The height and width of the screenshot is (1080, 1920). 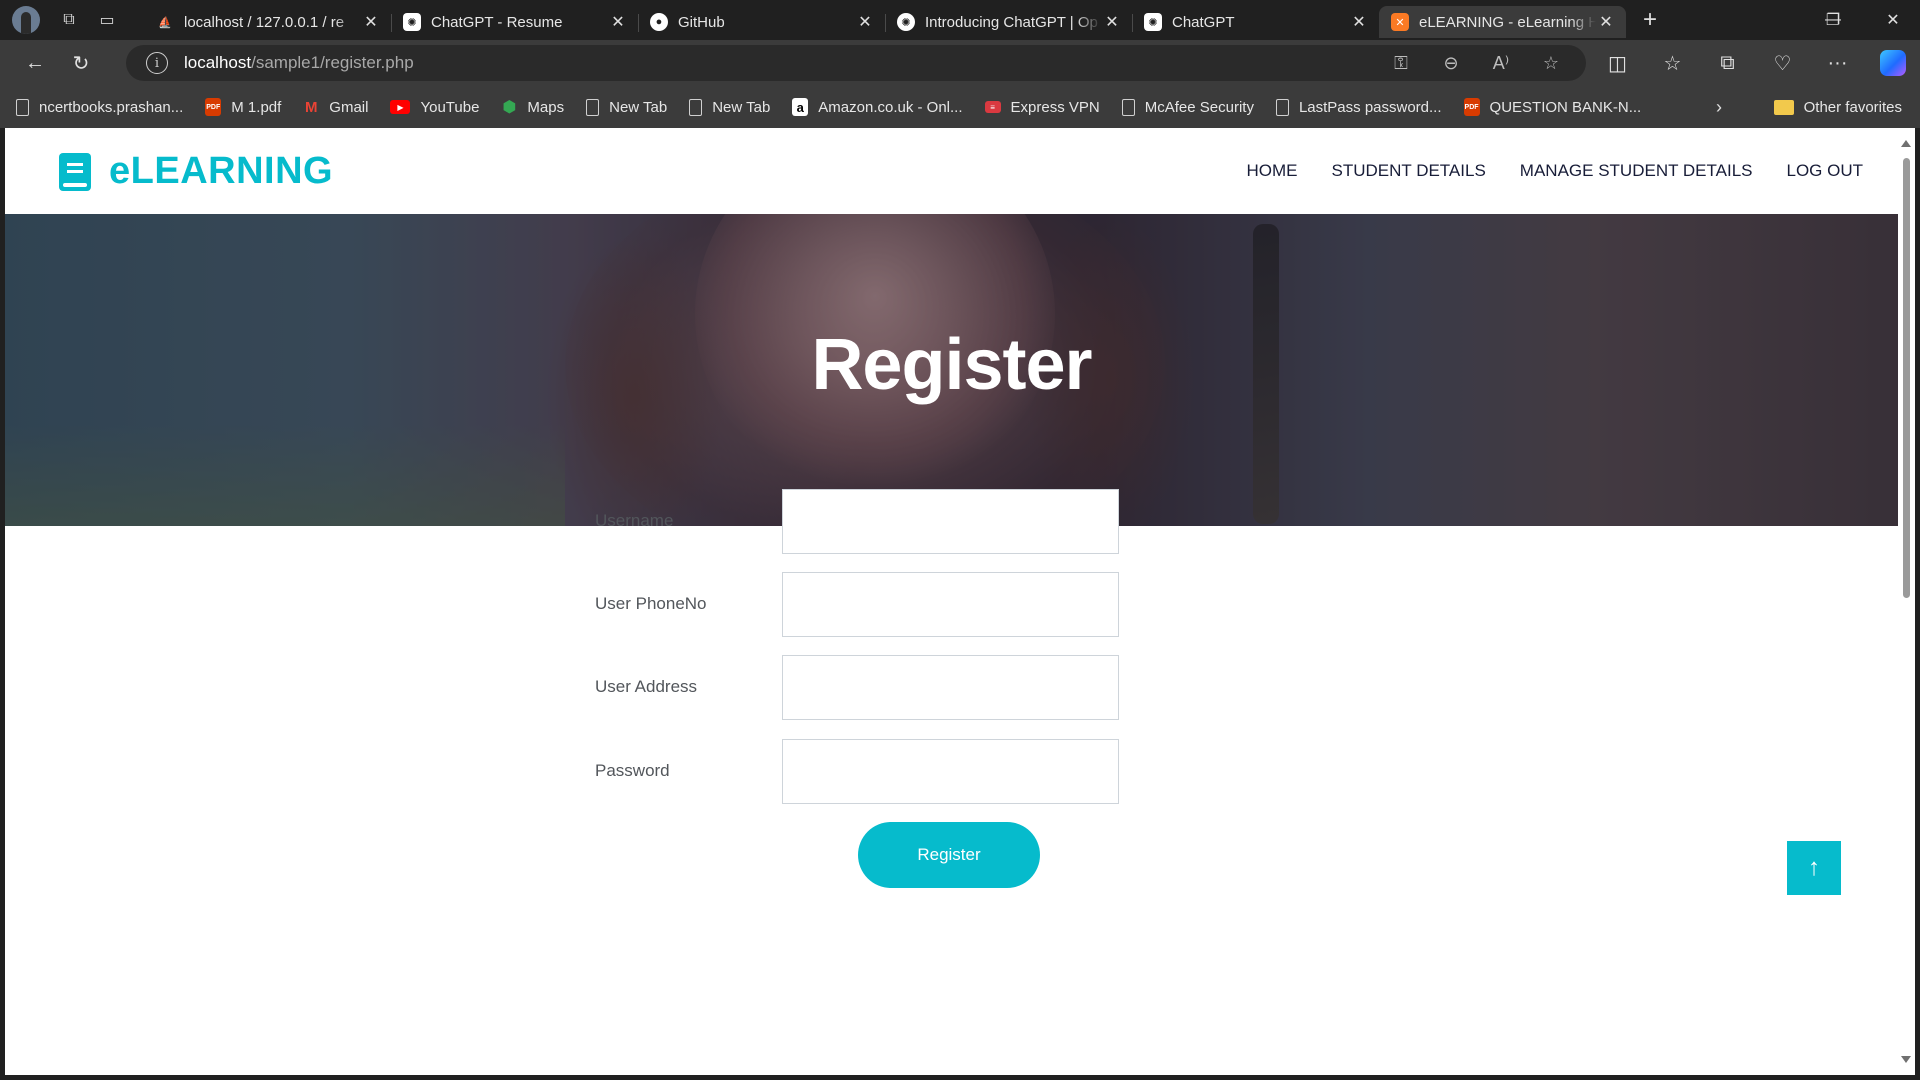 I want to click on browser-tab-github: ● GitHub ✕, so click(x=761, y=22).